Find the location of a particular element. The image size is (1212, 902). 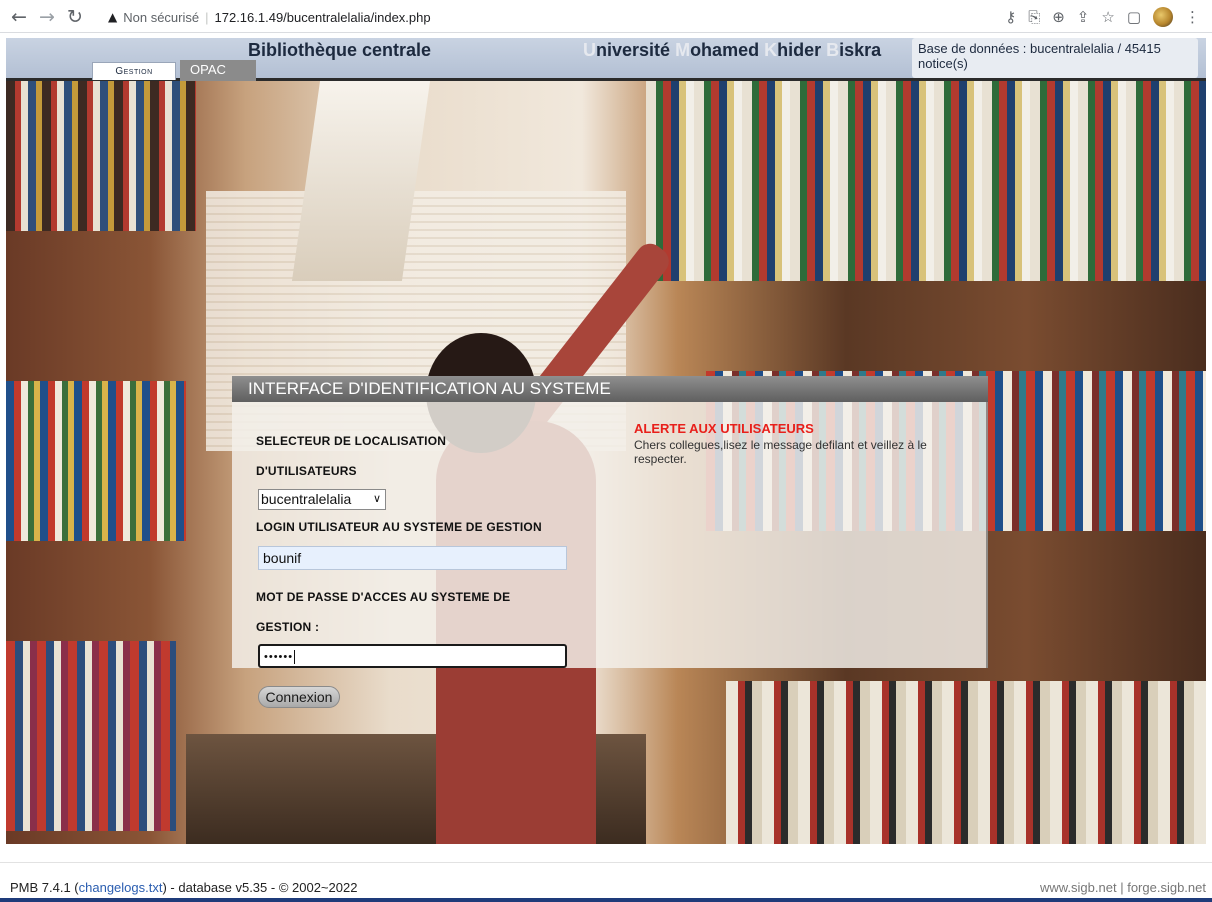

profile-avatar-icon is located at coordinates (1163, 17).